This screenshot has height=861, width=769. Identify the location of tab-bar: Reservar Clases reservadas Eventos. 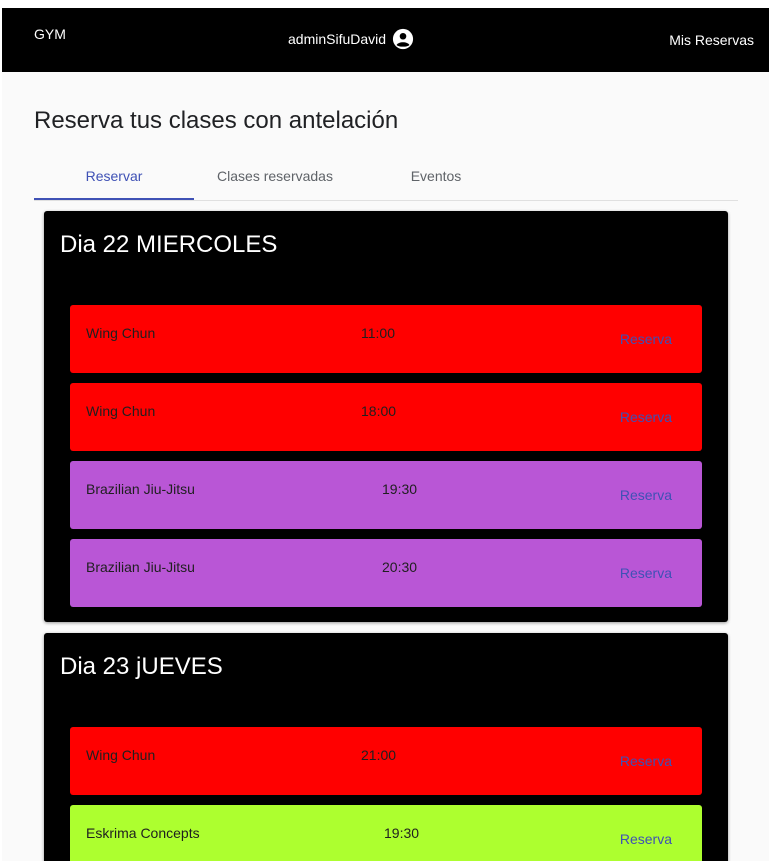
(386, 179).